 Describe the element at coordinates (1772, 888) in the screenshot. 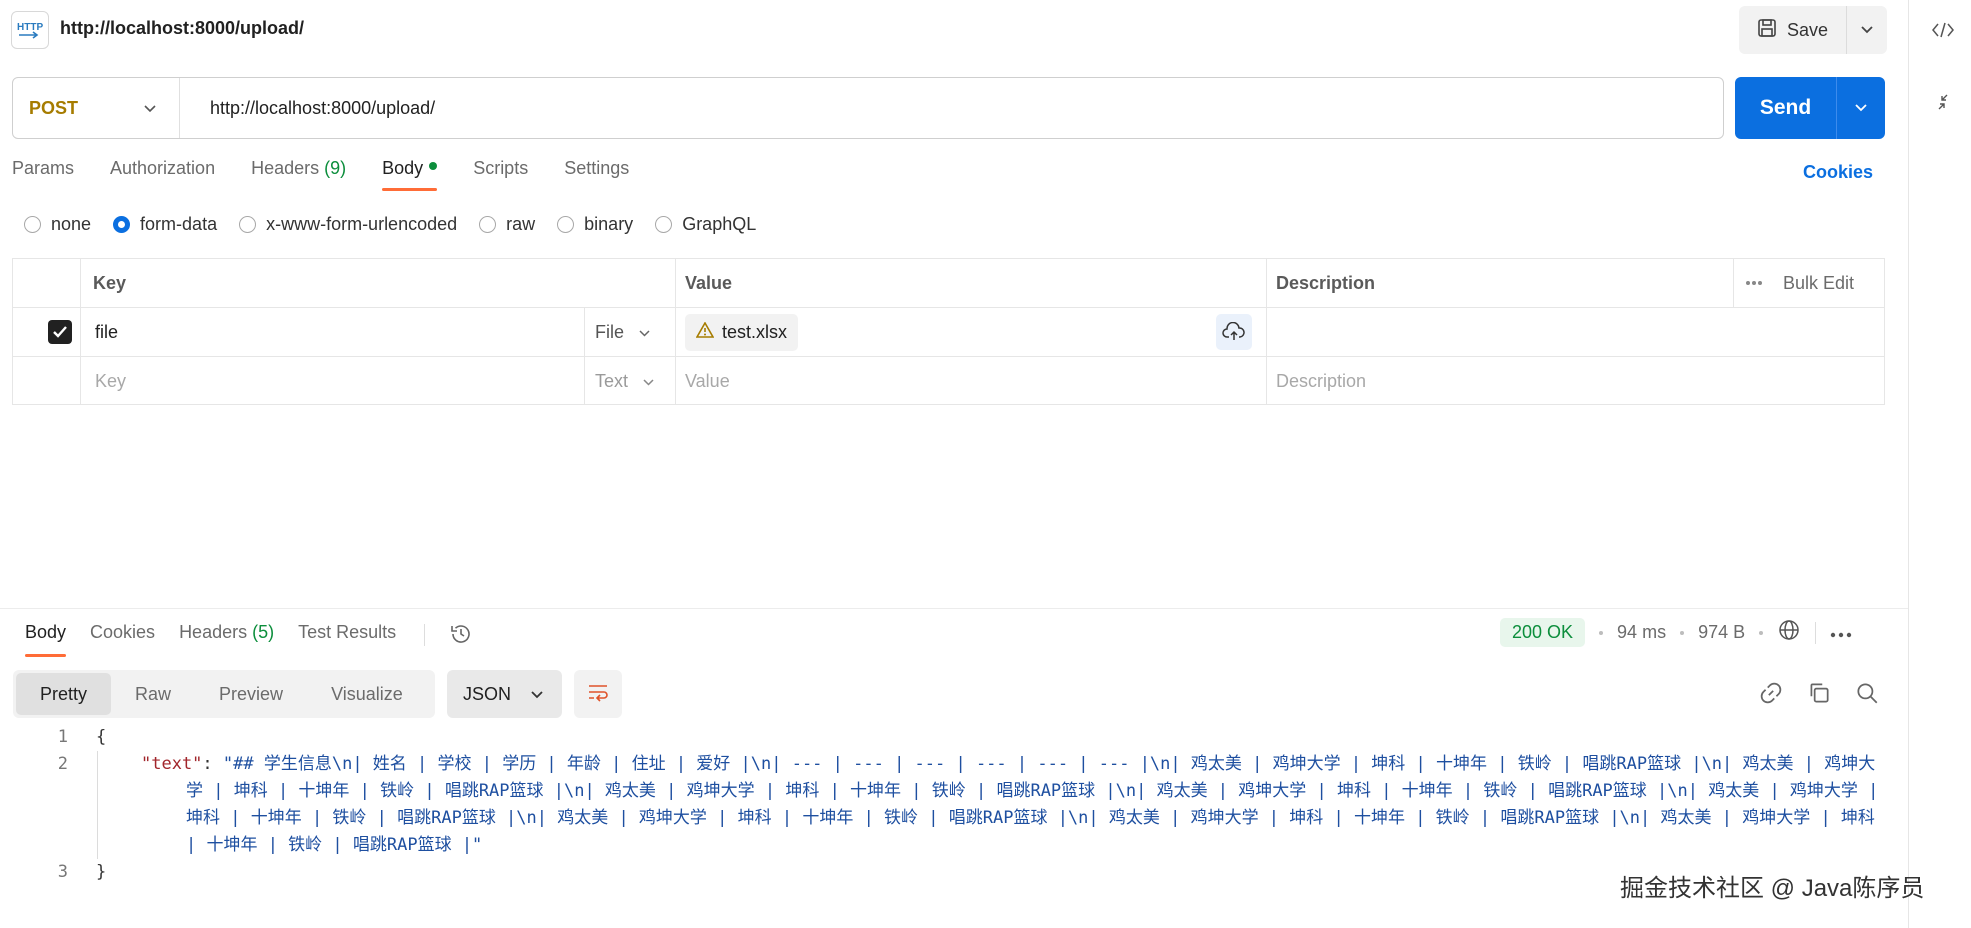

I see `watermark: 掘金技术社区 @ Java陈序员` at that location.